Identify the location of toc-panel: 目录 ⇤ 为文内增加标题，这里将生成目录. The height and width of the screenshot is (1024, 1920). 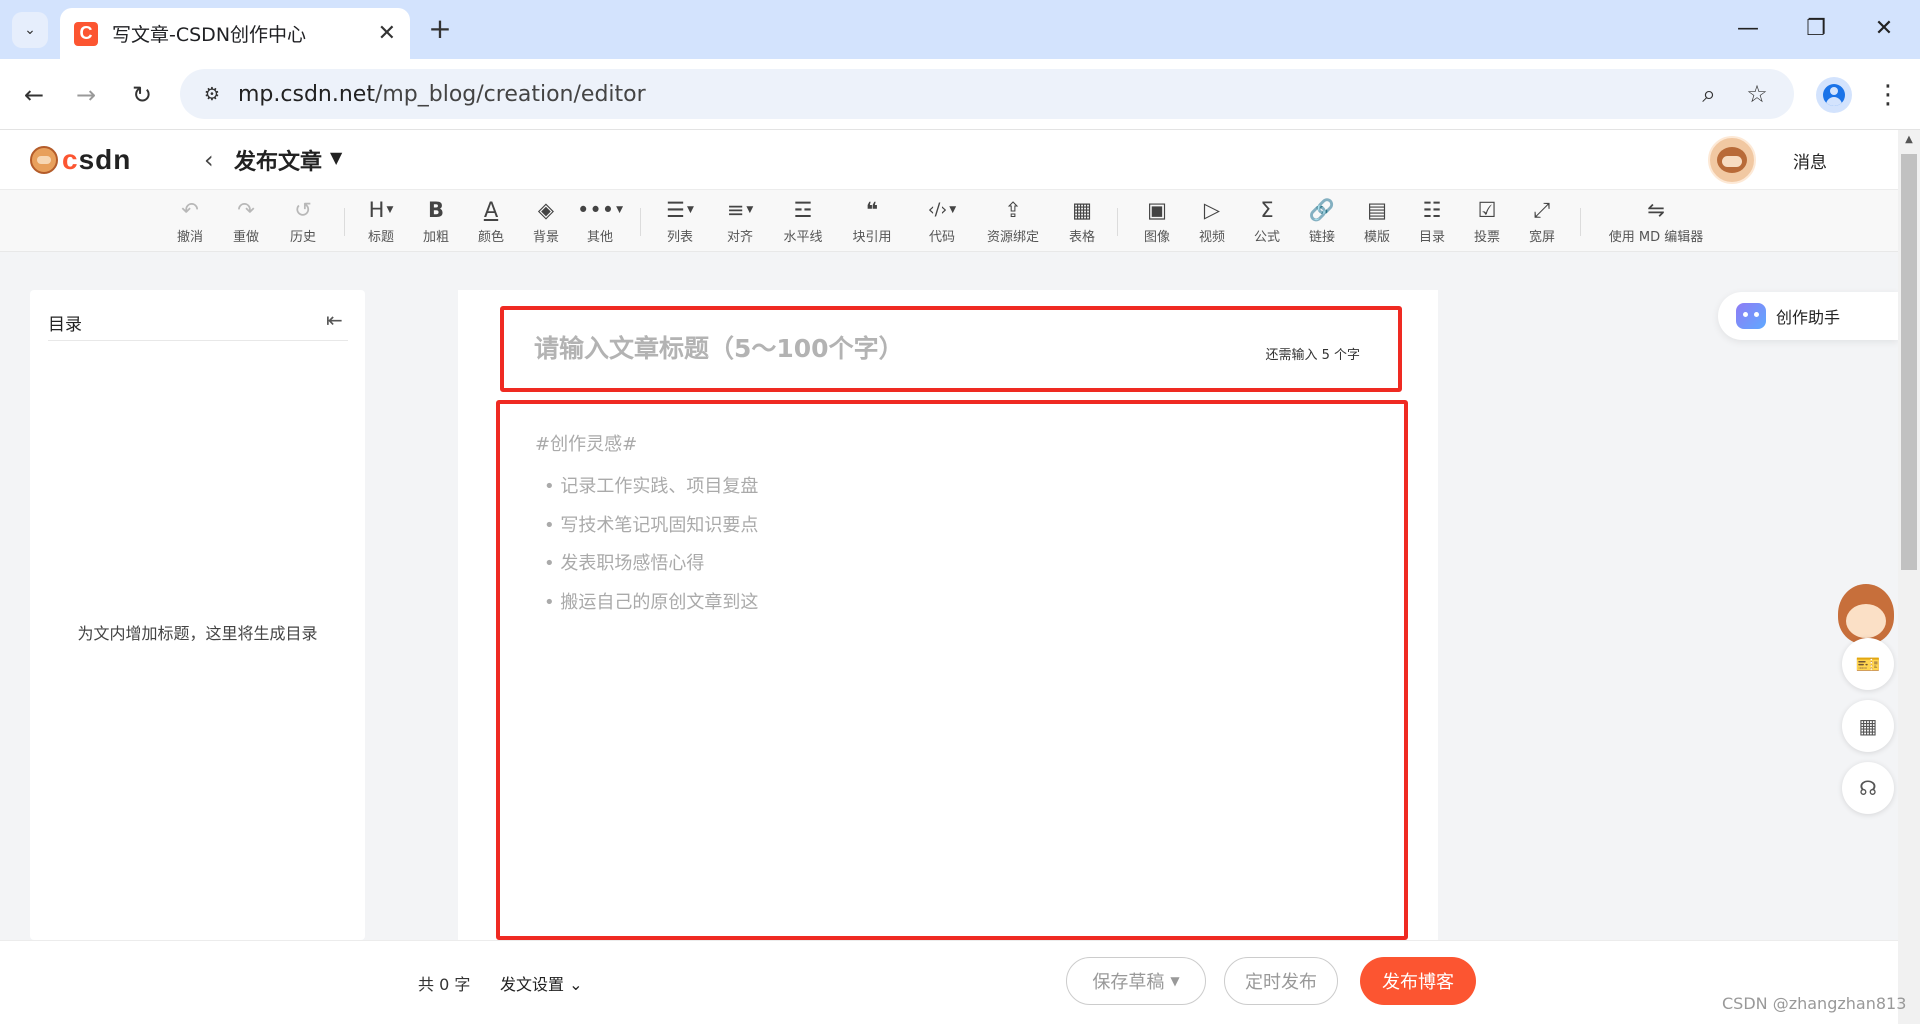
(197, 615).